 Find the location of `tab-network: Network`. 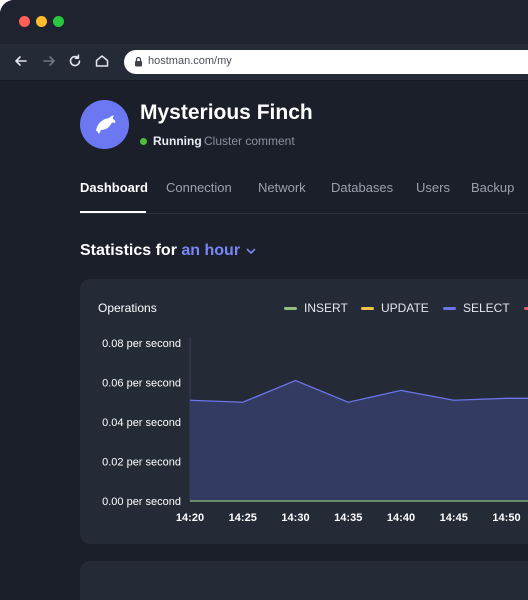

tab-network: Network is located at coordinates (282, 187).